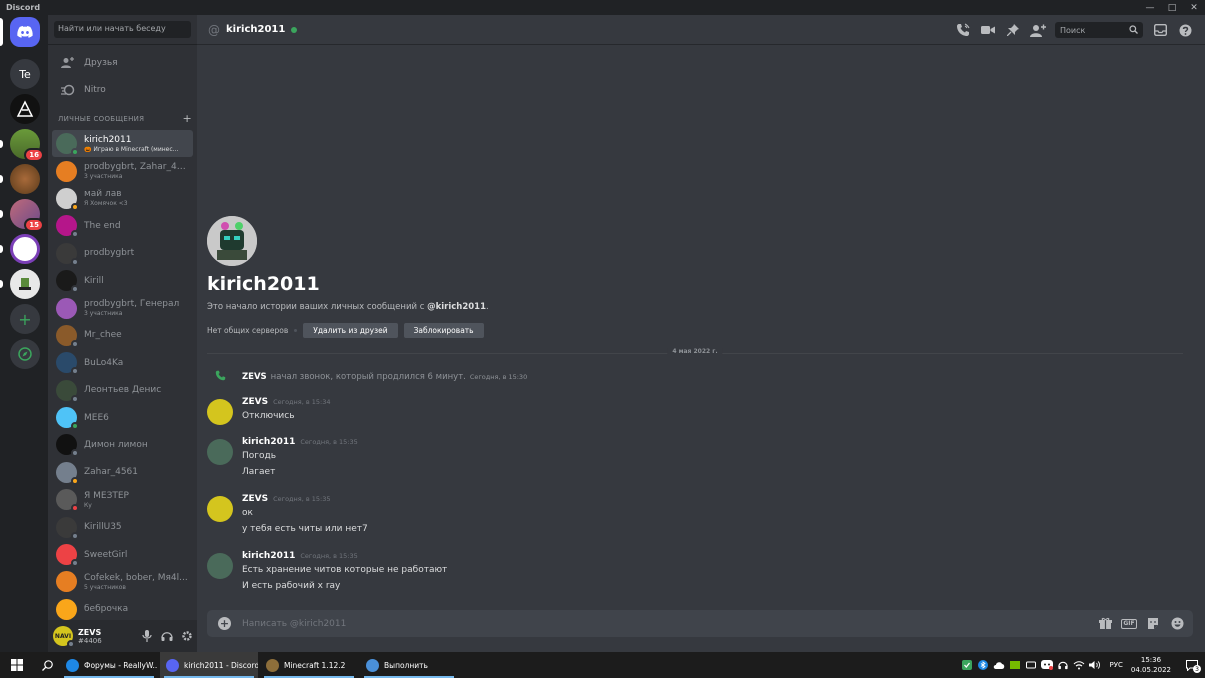 The height and width of the screenshot is (678, 1205). What do you see at coordinates (1105, 624) in the screenshot?
I see `gift-icon` at bounding box center [1105, 624].